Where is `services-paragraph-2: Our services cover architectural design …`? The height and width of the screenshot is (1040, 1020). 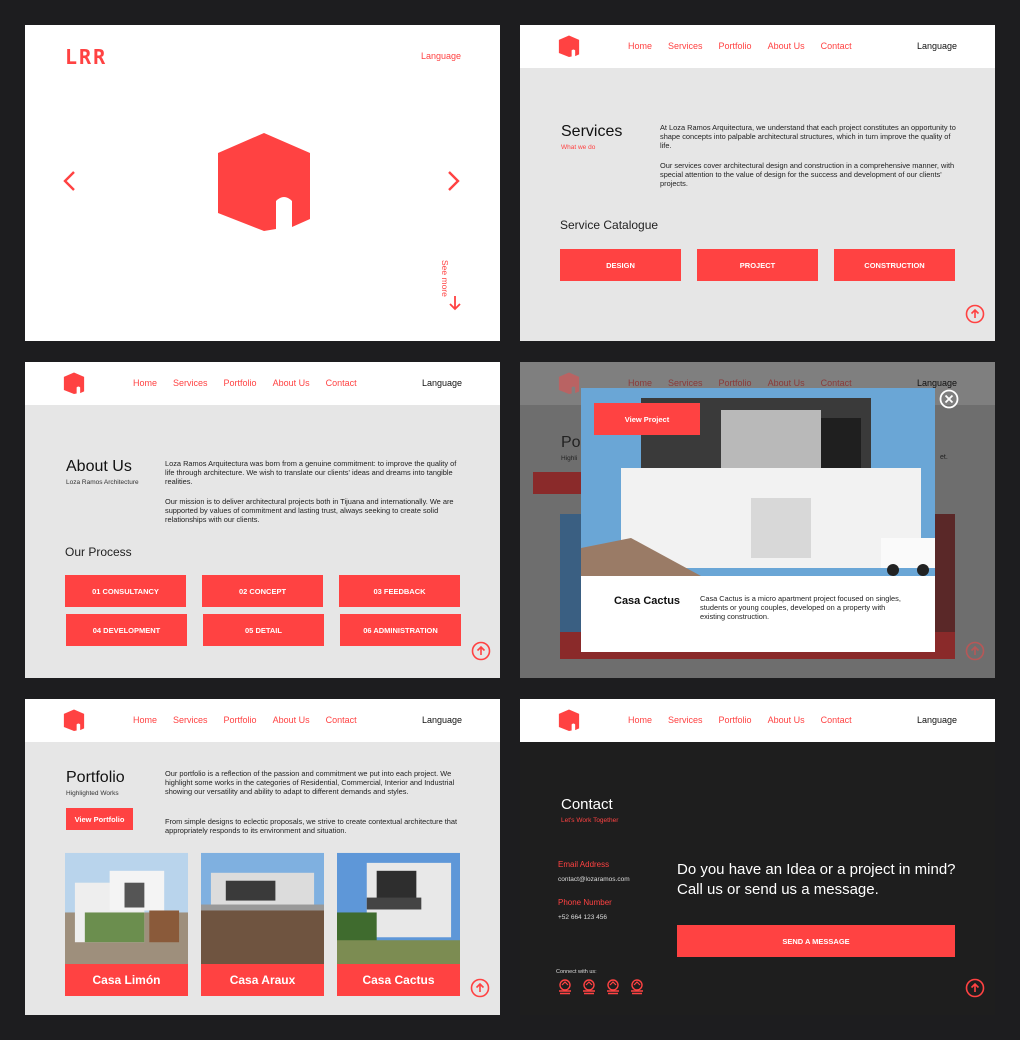 services-paragraph-2: Our services cover architectural design … is located at coordinates (807, 174).